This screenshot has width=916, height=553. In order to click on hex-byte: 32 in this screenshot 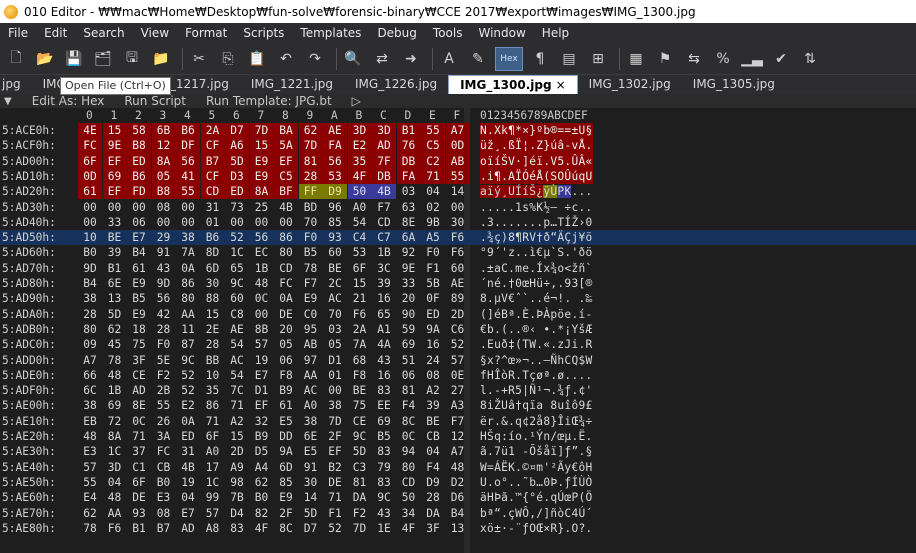, I will do `click(262, 421)`.